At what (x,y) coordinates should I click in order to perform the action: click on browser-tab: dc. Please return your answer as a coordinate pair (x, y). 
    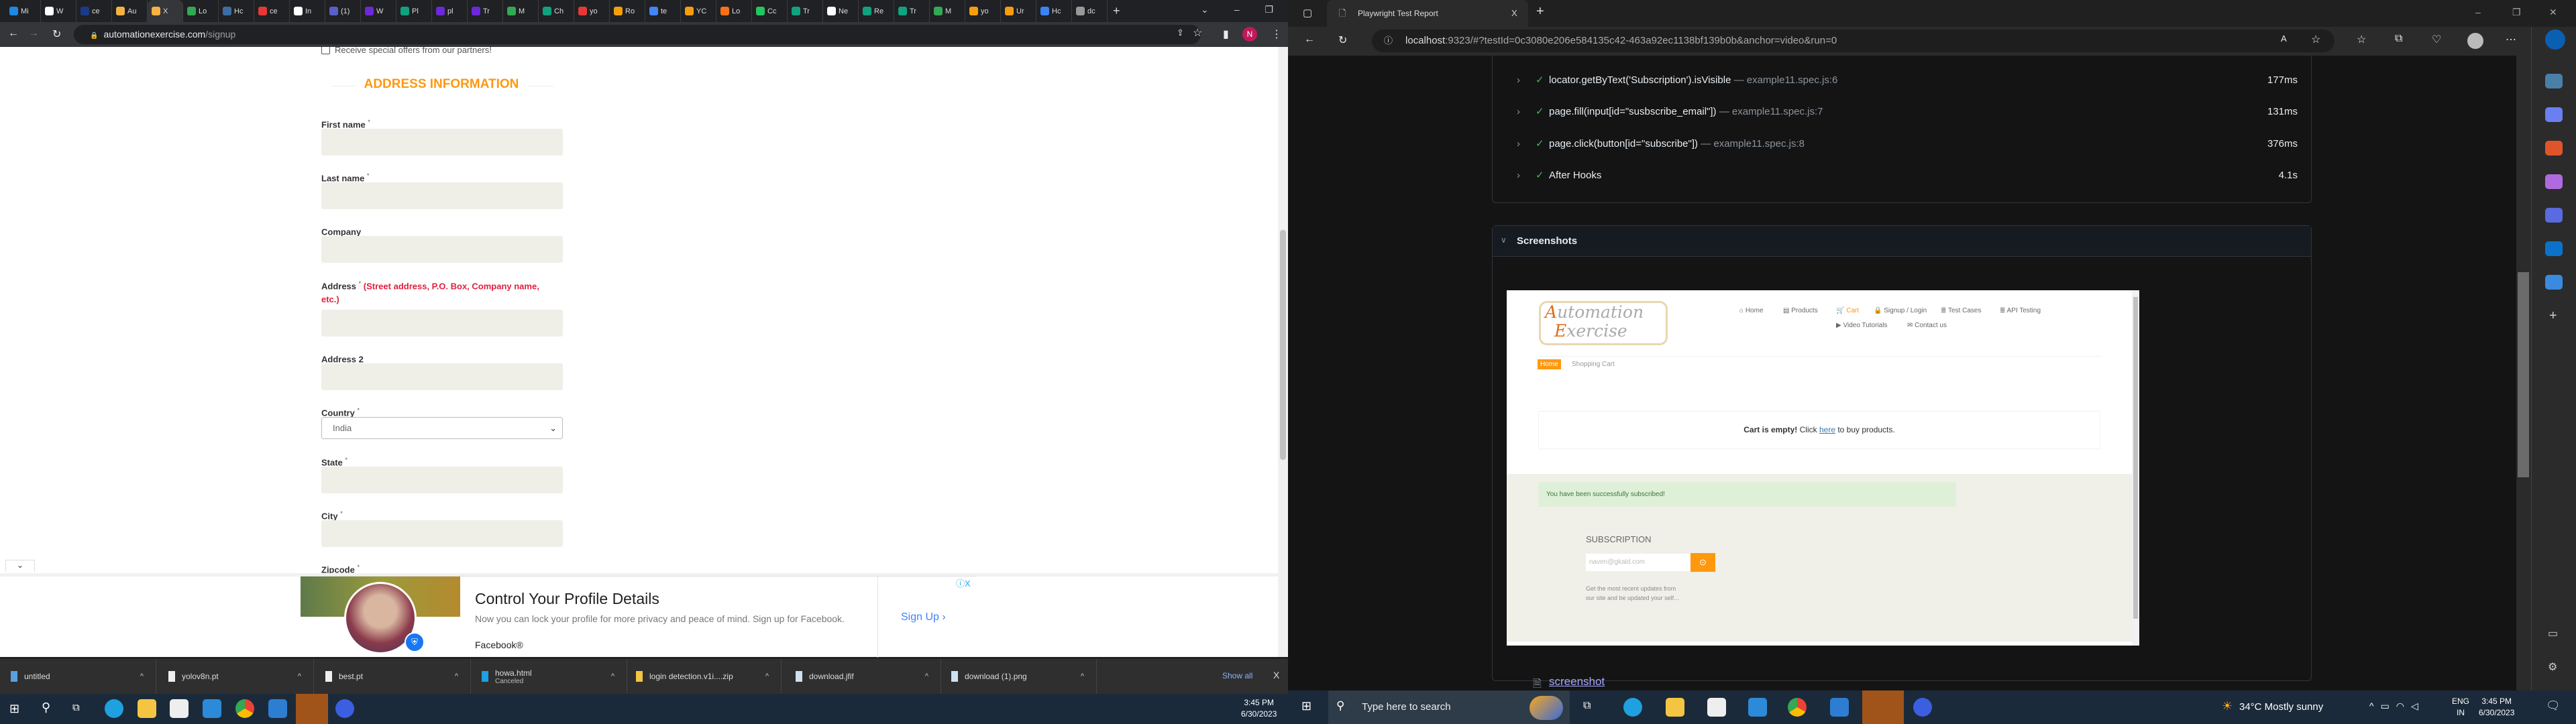
    Looking at the image, I should click on (1090, 11).